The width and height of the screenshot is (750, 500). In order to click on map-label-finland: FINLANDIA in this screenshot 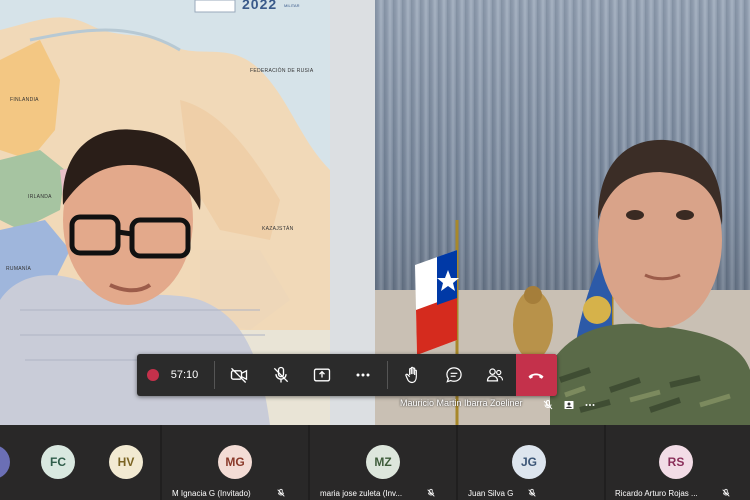, I will do `click(24, 100)`.